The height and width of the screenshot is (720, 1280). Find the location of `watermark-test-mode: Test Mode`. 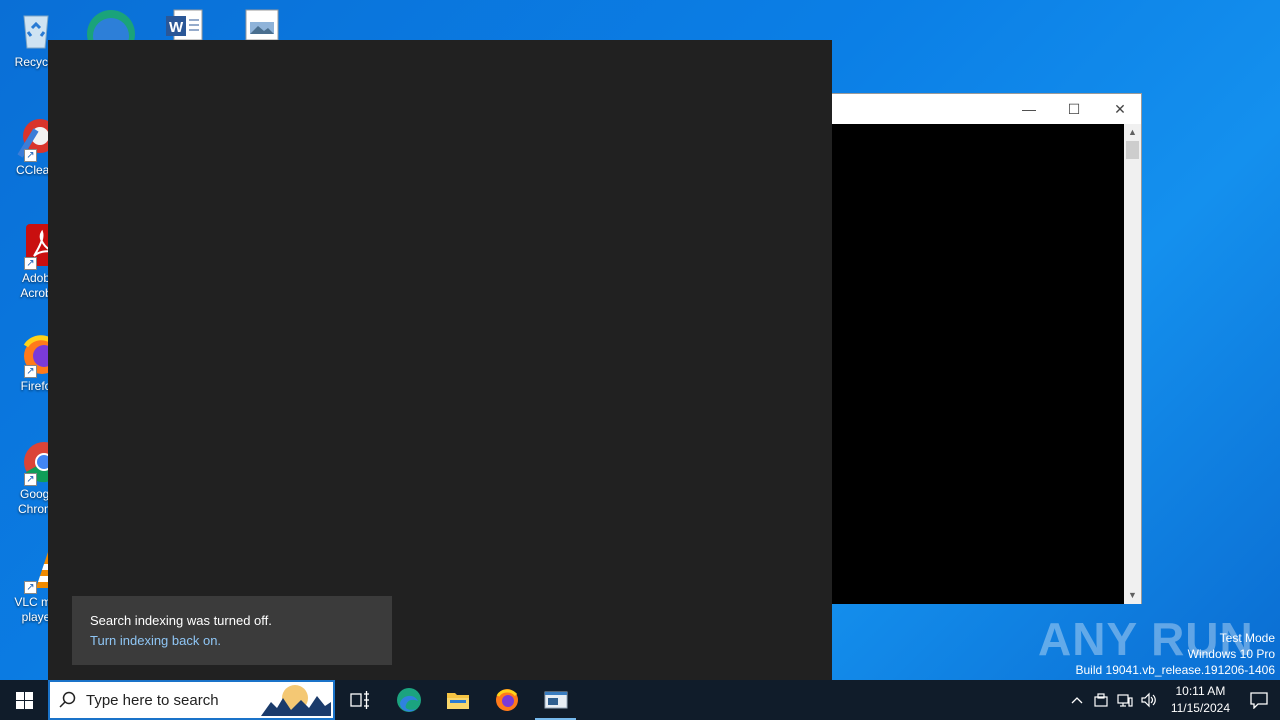

watermark-test-mode: Test Mode is located at coordinates (1247, 638).